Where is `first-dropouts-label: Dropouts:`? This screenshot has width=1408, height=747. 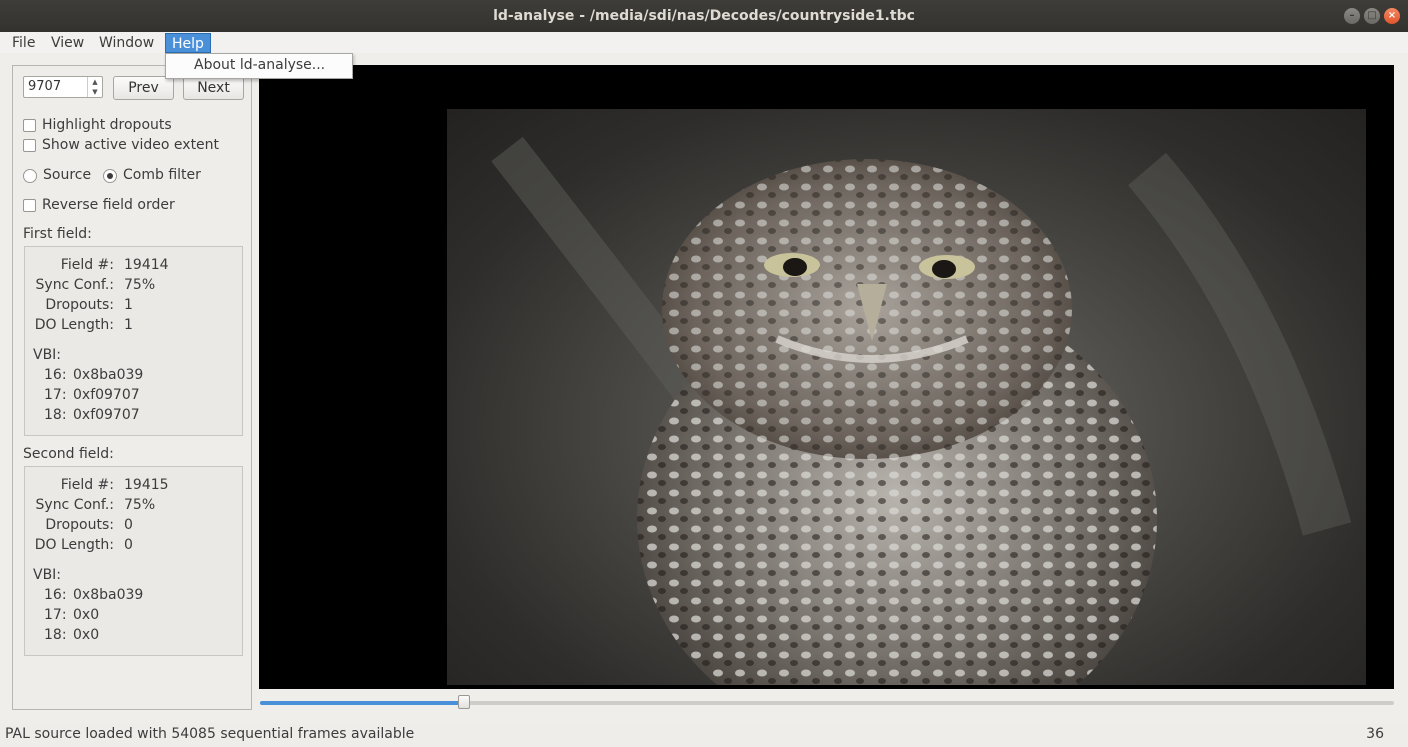 first-dropouts-label: Dropouts: is located at coordinates (79, 305).